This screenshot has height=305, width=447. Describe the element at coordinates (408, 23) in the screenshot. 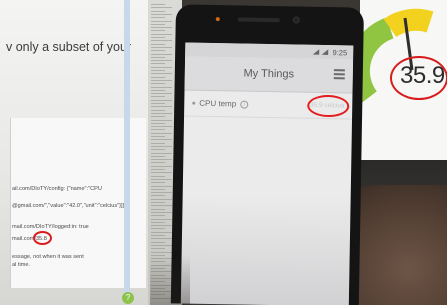

I see `gauge-yellow-arc` at that location.